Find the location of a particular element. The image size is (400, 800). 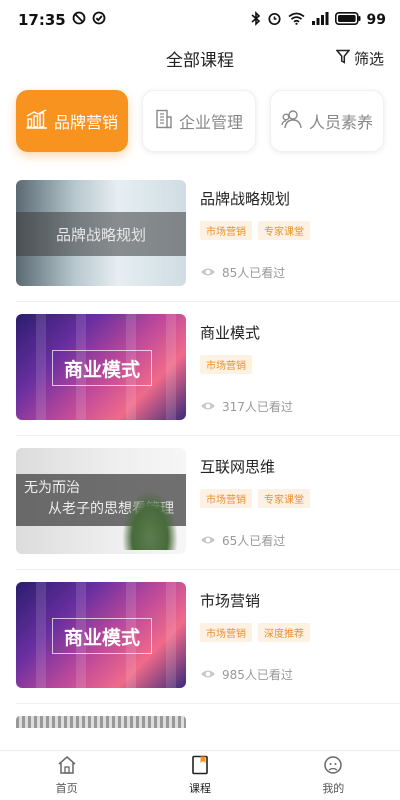

course-tags: 市场营销 深度推荐 is located at coordinates (300, 632).